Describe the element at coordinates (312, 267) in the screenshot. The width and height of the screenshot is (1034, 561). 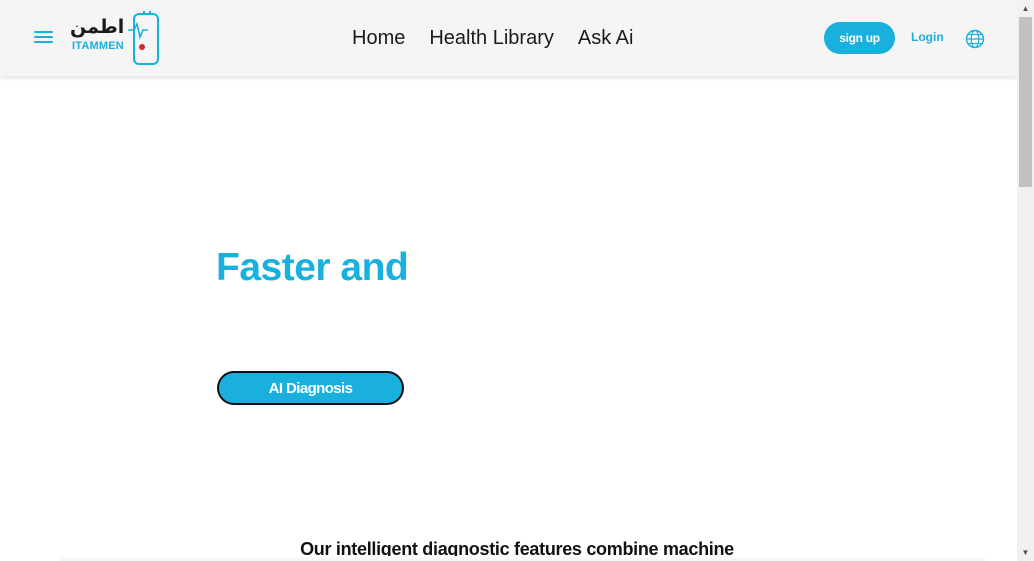
I see `hero-title: Faster and` at that location.